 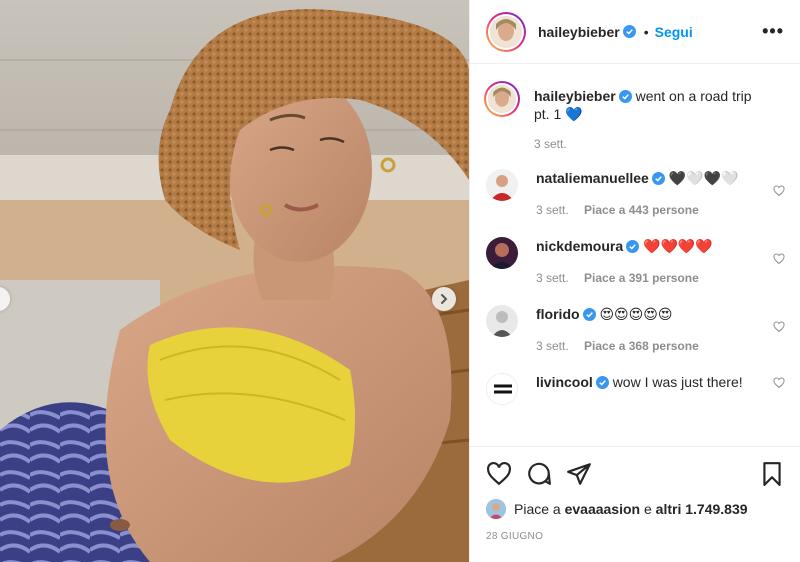 I want to click on likes-middle: e, so click(x=647, y=509).